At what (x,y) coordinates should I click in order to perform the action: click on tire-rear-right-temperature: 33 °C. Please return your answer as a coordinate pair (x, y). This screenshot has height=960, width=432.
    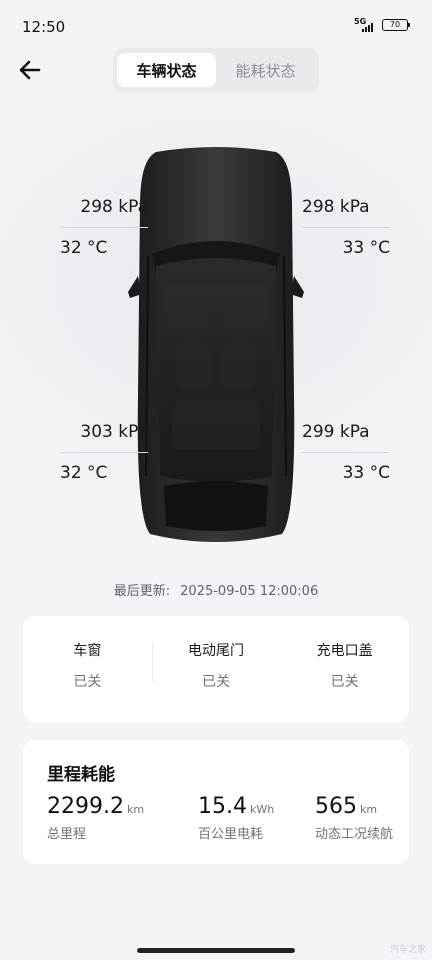
    Looking at the image, I should click on (366, 473).